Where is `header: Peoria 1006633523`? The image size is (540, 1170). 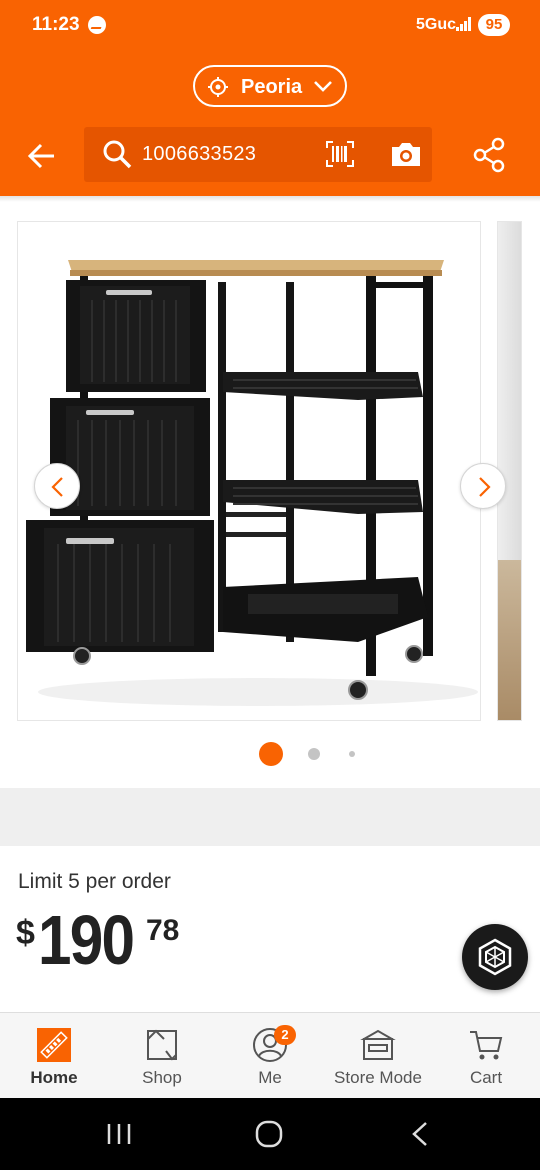
header: Peoria 1006633523 is located at coordinates (270, 122).